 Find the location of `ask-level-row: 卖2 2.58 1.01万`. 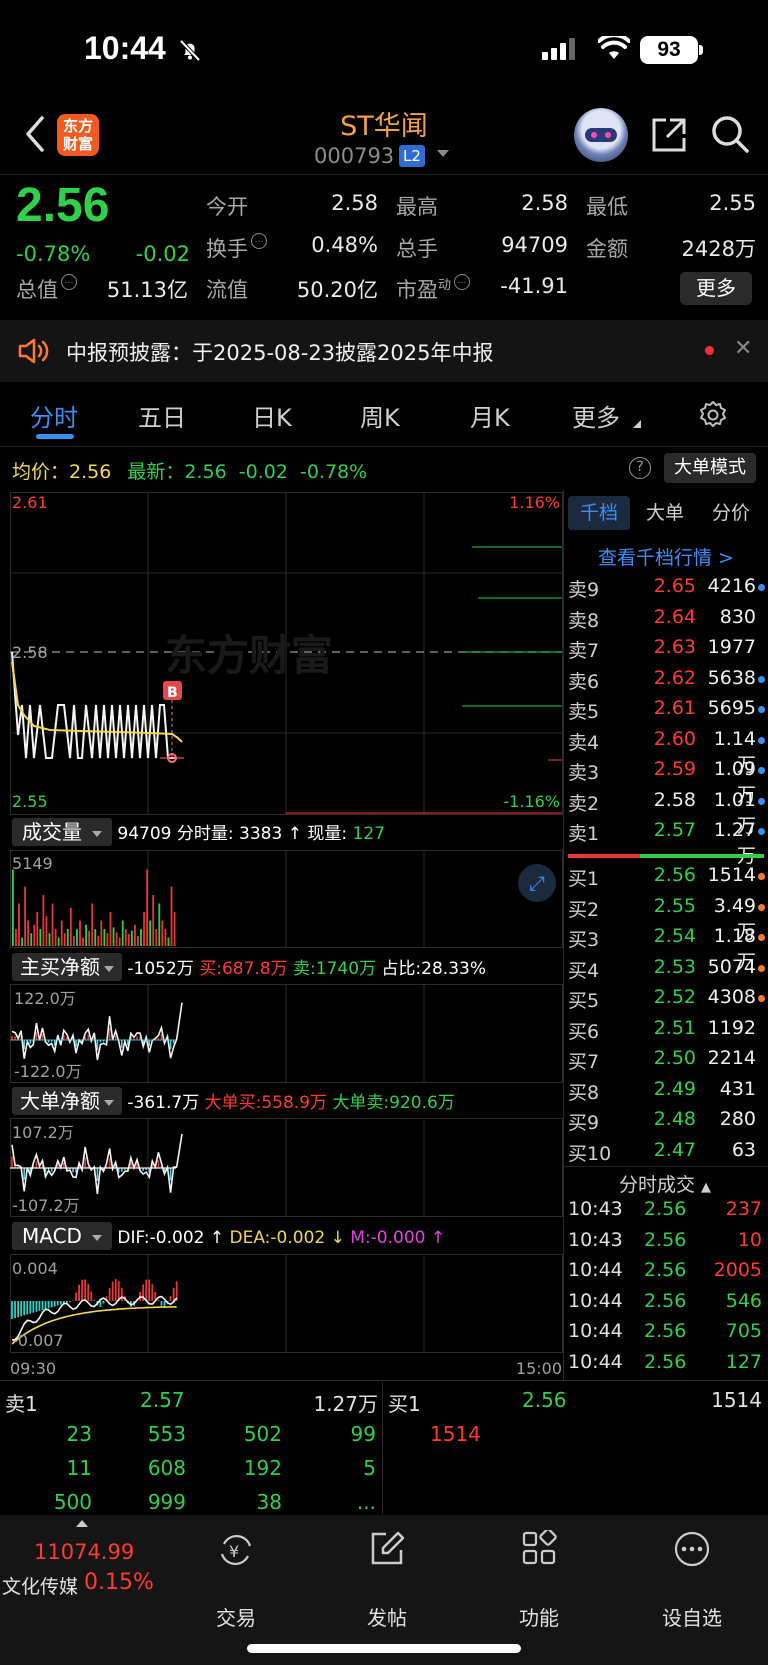

ask-level-row: 卖2 2.58 1.01万 is located at coordinates (667, 813).